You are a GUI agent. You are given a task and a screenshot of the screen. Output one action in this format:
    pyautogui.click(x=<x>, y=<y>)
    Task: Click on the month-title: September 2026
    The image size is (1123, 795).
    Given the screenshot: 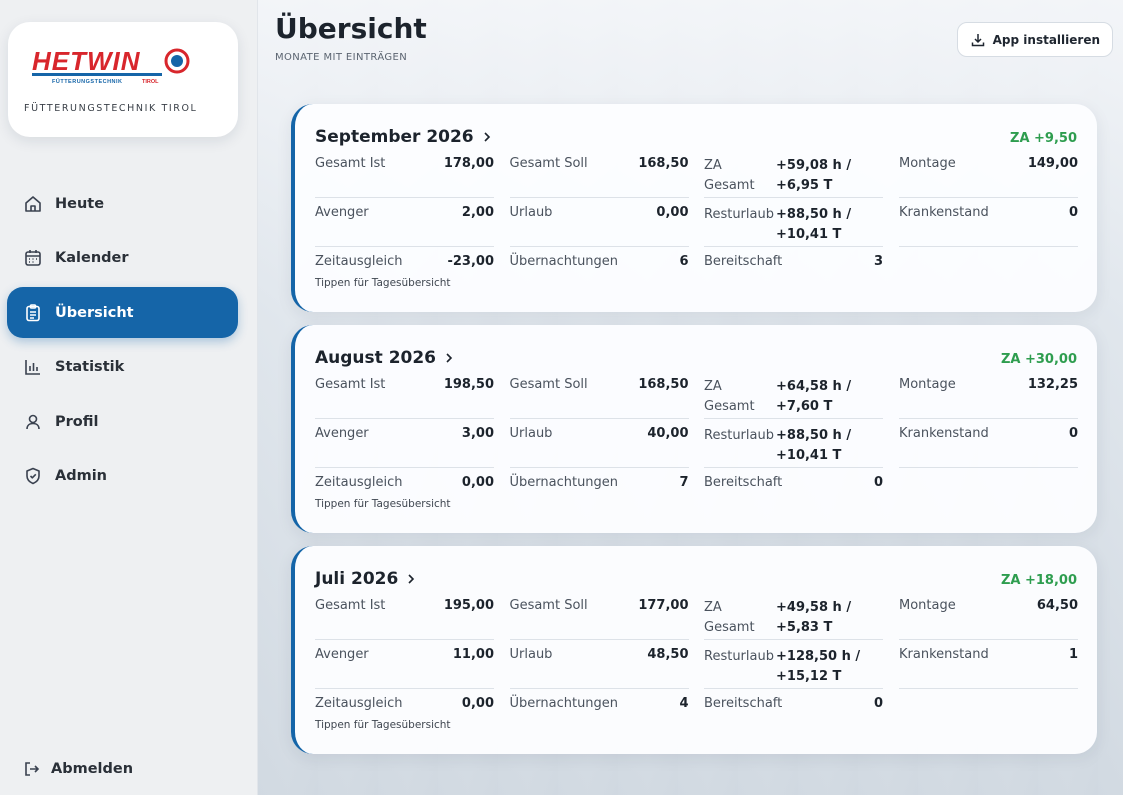 What is the action you would take?
    pyautogui.click(x=404, y=137)
    